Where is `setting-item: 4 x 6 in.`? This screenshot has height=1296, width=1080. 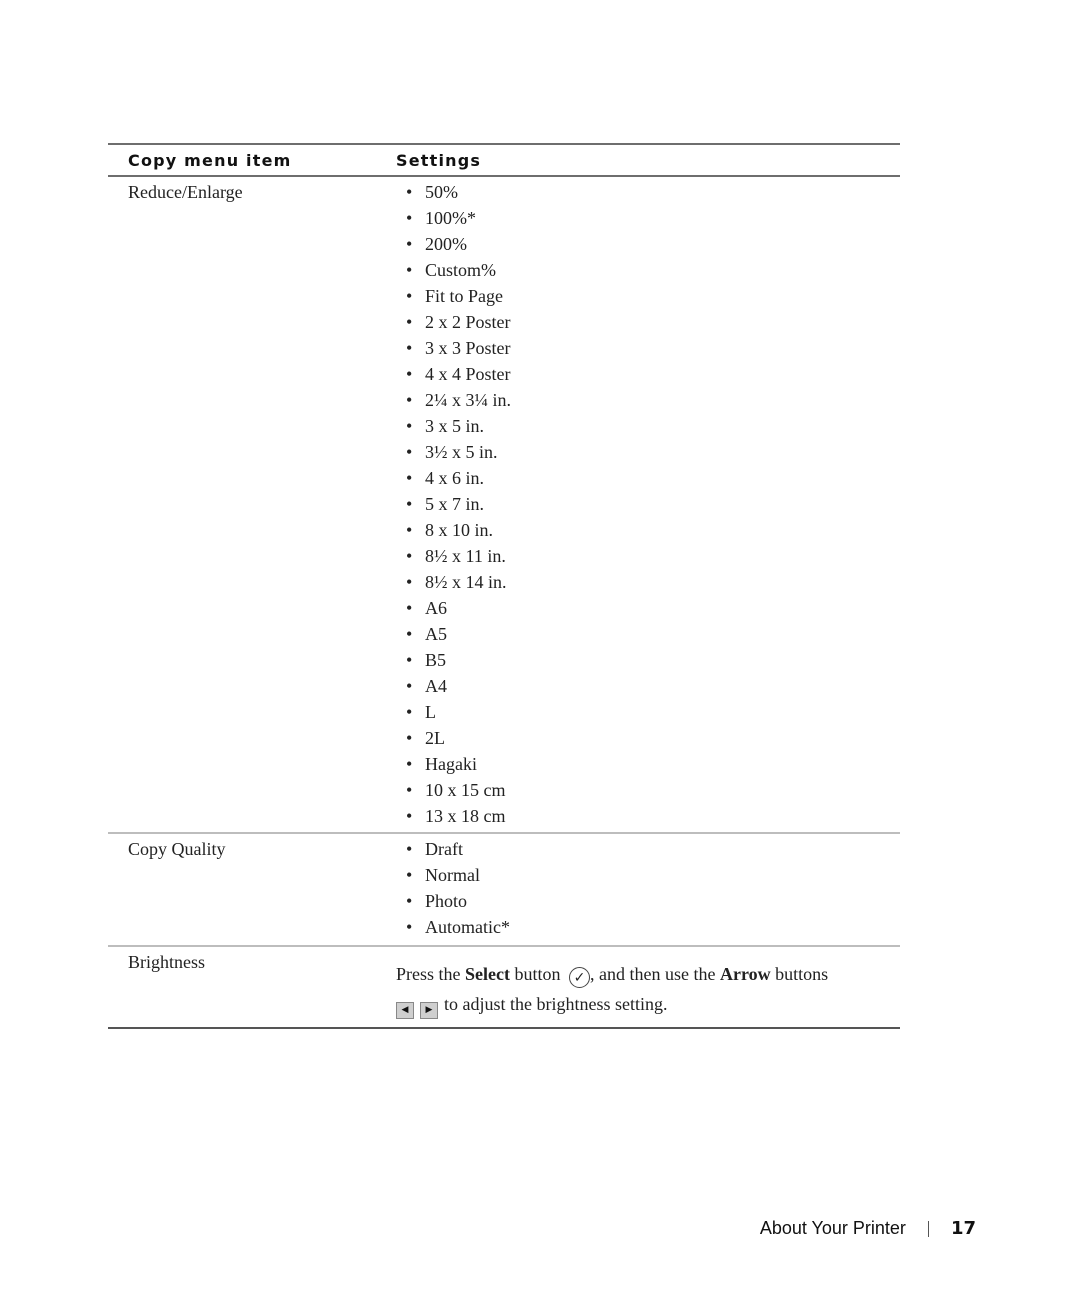
setting-item: 4 x 6 in. is located at coordinates (653, 478).